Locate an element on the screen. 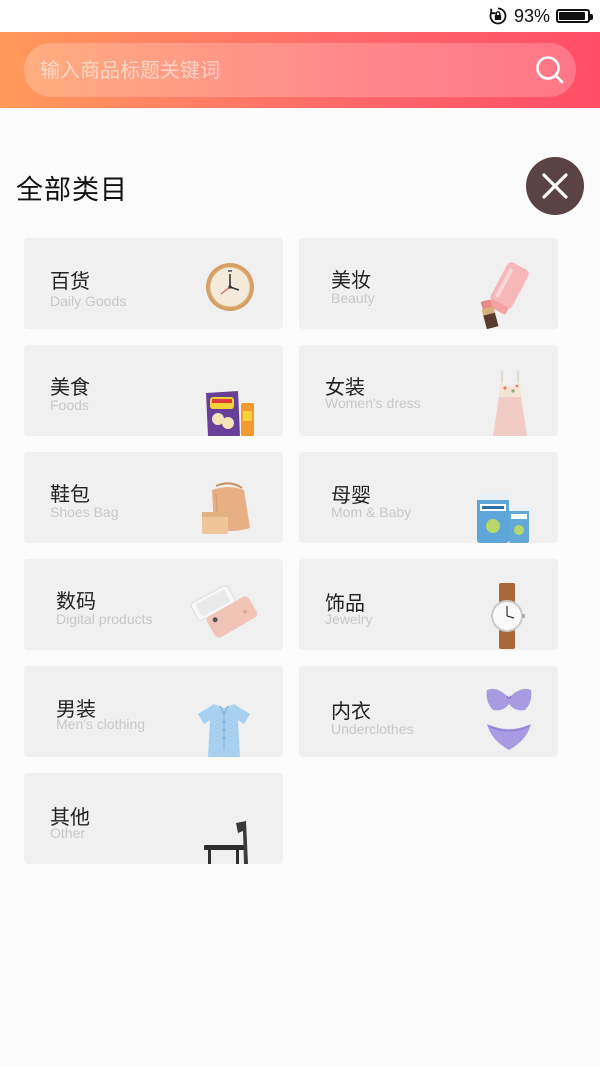 The height and width of the screenshot is (1067, 600). smartphone-icon is located at coordinates (223, 611).